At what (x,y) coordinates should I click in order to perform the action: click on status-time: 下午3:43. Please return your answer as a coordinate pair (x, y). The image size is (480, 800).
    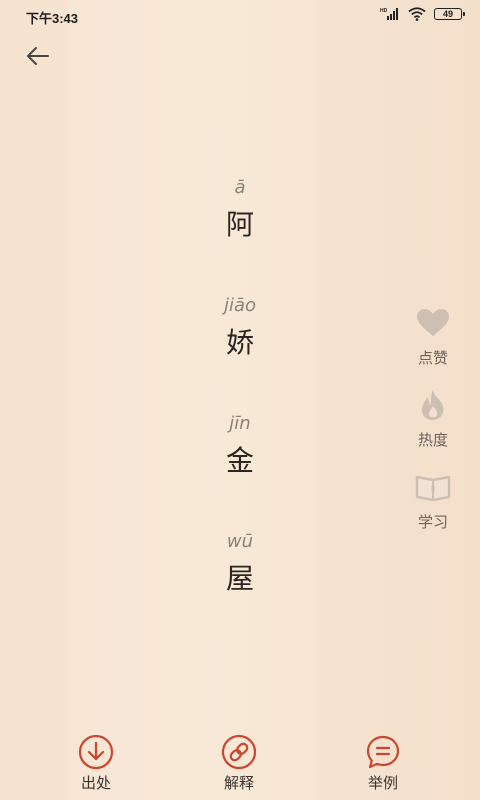
    Looking at the image, I should click on (52, 18).